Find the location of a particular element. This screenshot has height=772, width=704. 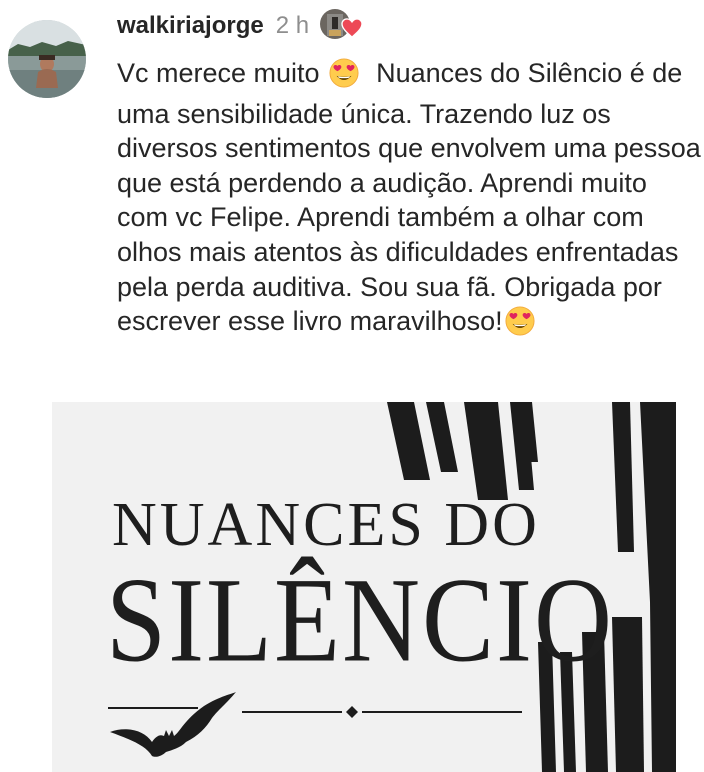

commenter-avatar is located at coordinates (47, 59).